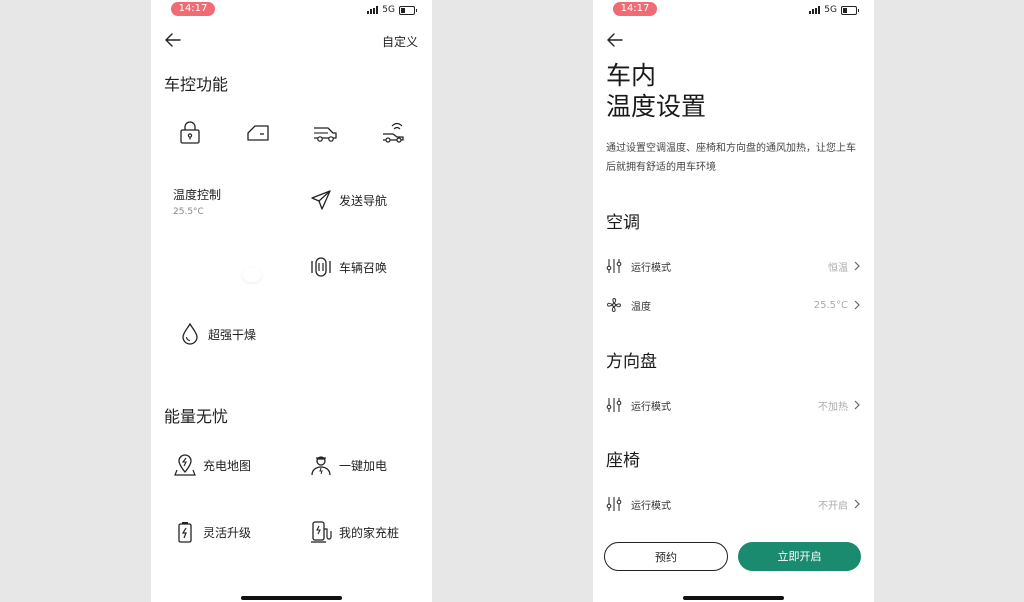  What do you see at coordinates (363, 200) in the screenshot?
I see `send-navigation-label: 发送导航` at bounding box center [363, 200].